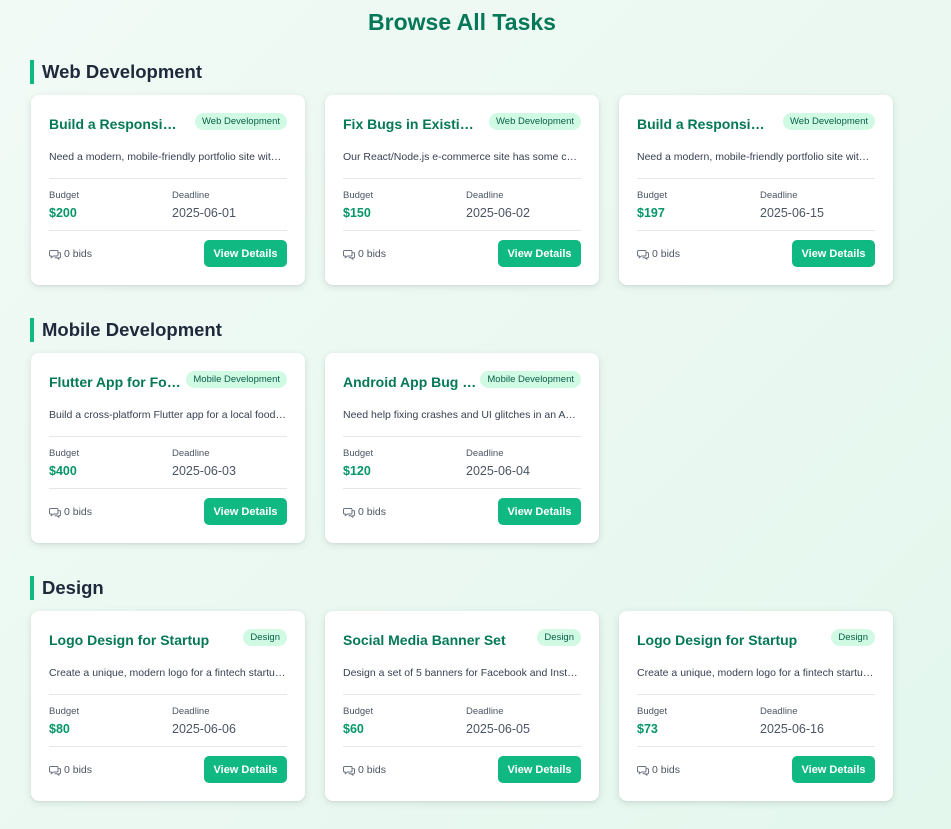 This screenshot has height=829, width=951. I want to click on task-title: Logo Design for Startup, so click(129, 640).